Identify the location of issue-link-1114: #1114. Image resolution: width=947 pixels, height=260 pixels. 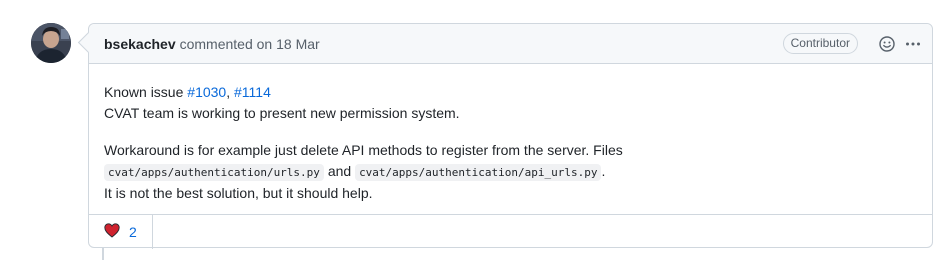
(252, 92).